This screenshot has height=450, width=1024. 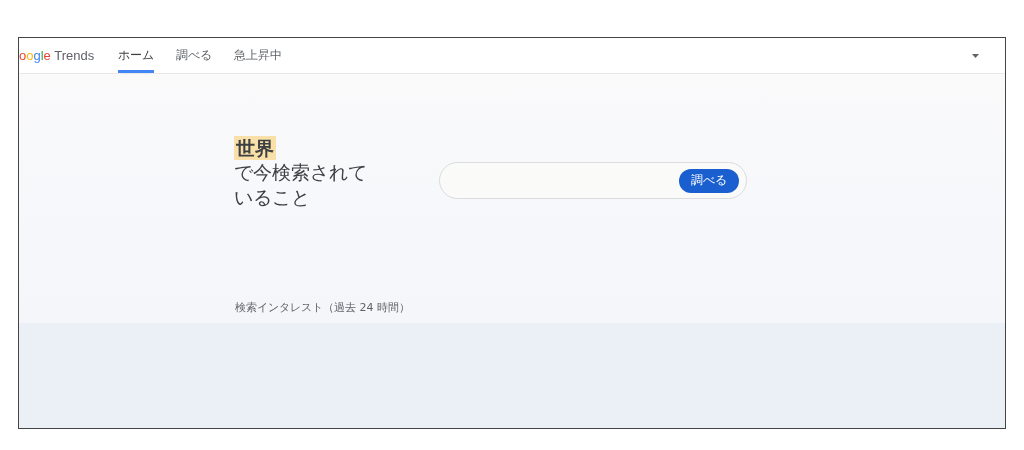 What do you see at coordinates (709, 180) in the screenshot?
I see `search-button: 調べる` at bounding box center [709, 180].